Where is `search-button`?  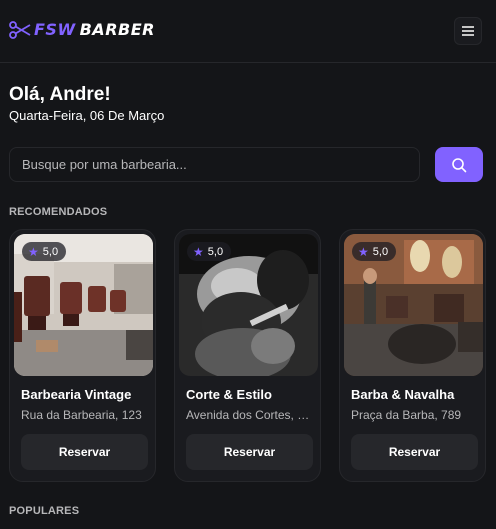 search-button is located at coordinates (459, 164).